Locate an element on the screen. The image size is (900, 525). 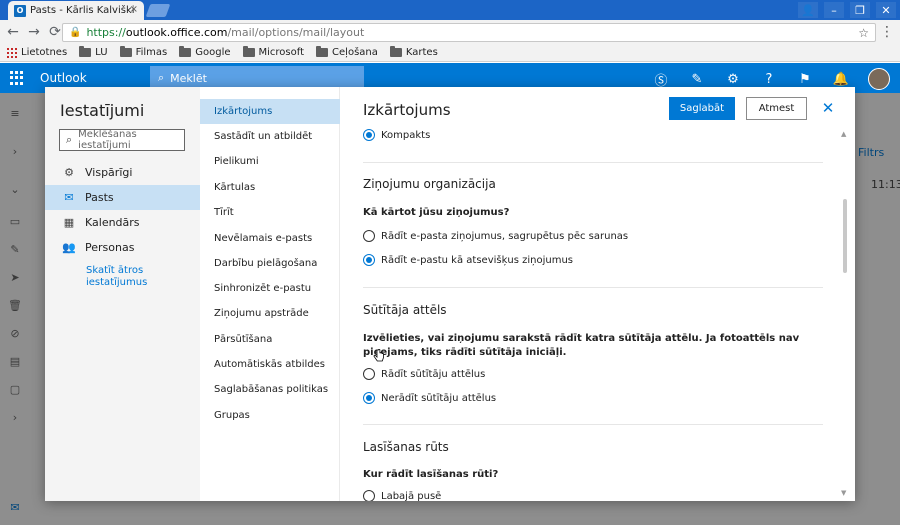
subnav-groups: Grupas is located at coordinates (270, 415).